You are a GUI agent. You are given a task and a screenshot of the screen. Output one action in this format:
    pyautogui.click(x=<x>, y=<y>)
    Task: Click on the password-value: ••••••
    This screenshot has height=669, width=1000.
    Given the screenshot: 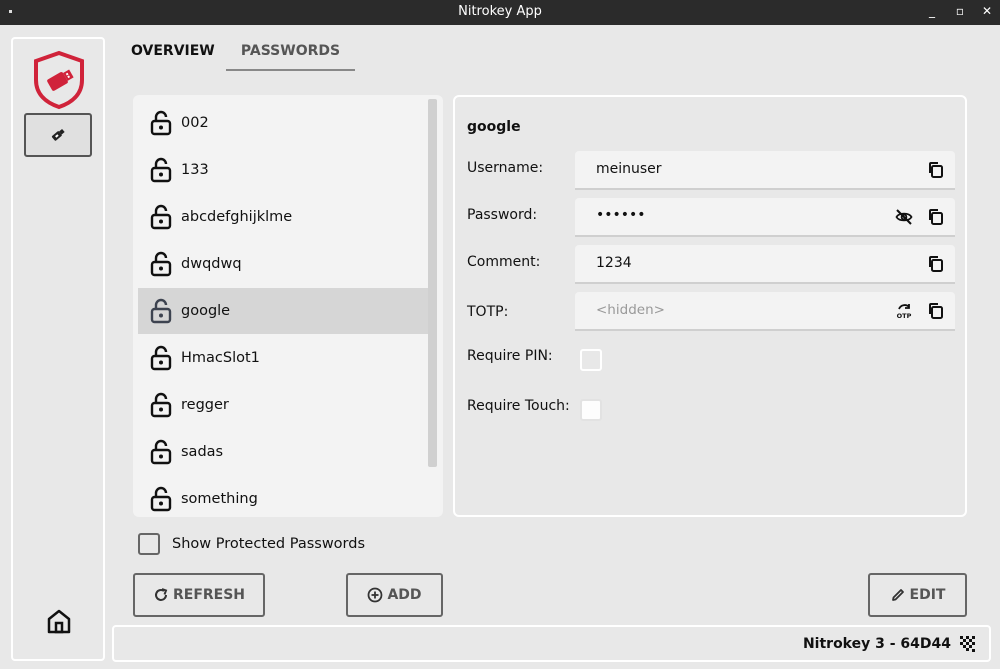 What is the action you would take?
    pyautogui.click(x=621, y=215)
    